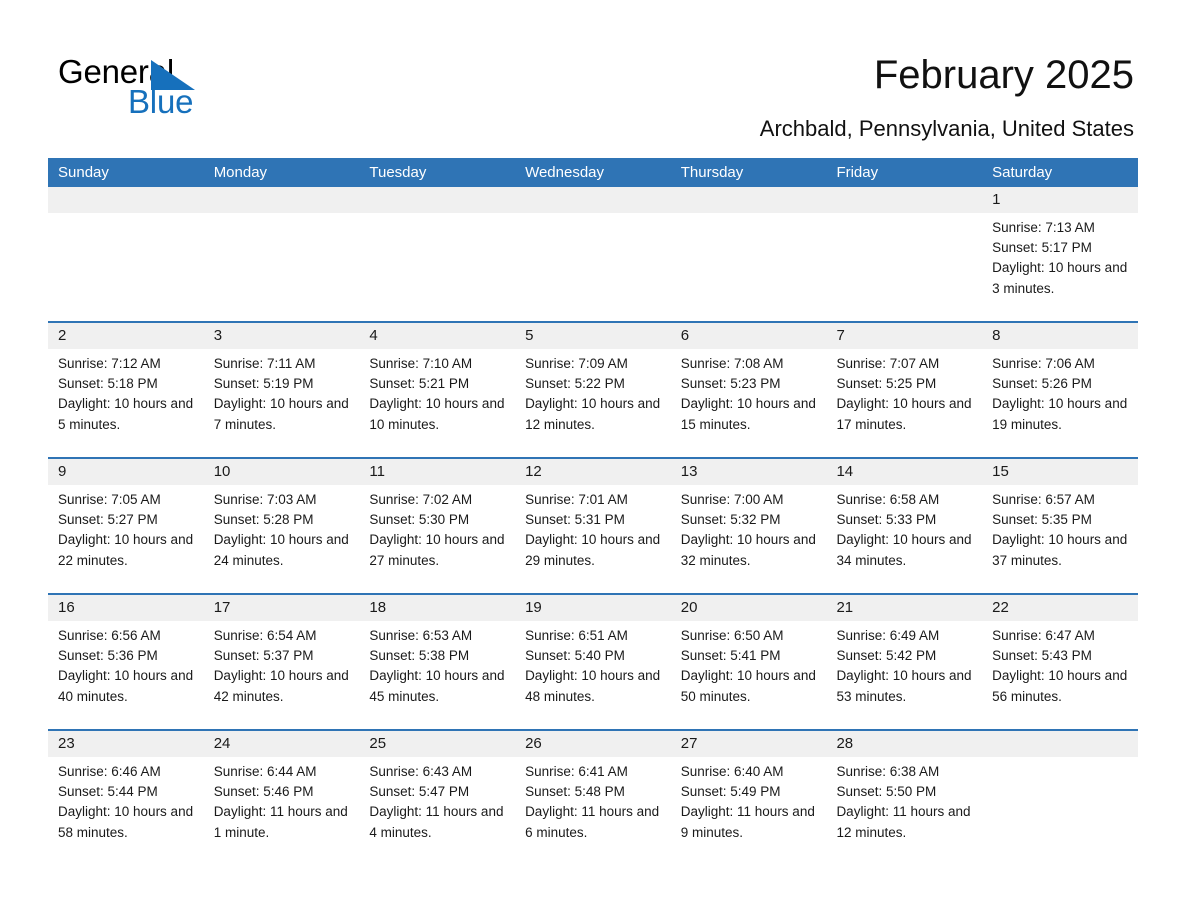  Describe the element at coordinates (421, 499) in the screenshot. I see `sunrise-text: Sunrise: 7:02 AM` at that location.